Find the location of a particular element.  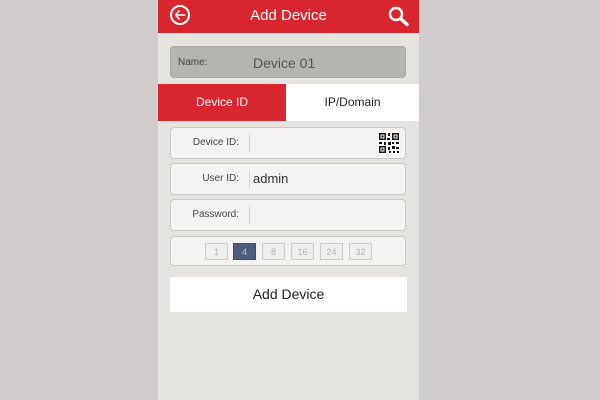

tab-bar: Device ID IP/Domain is located at coordinates (288, 102).